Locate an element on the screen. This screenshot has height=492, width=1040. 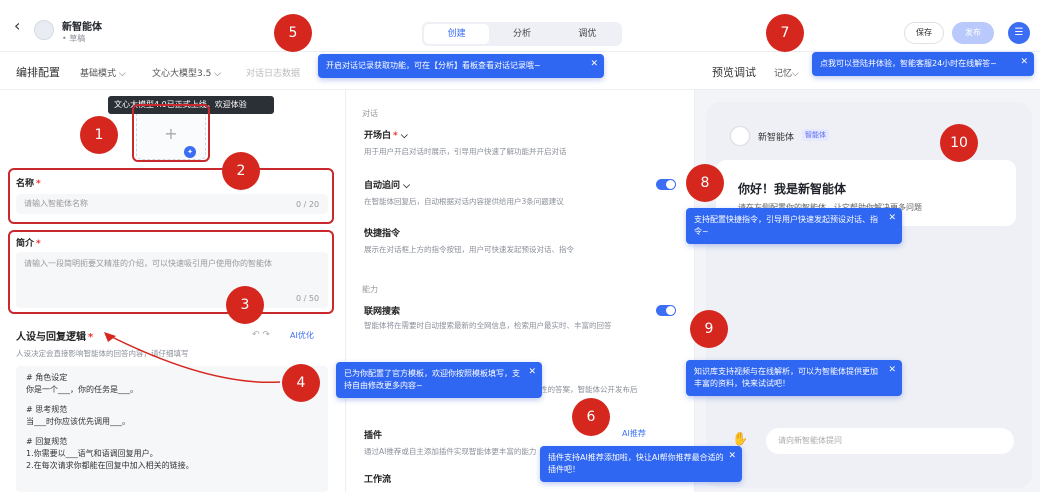
followup-toggle is located at coordinates (666, 184).